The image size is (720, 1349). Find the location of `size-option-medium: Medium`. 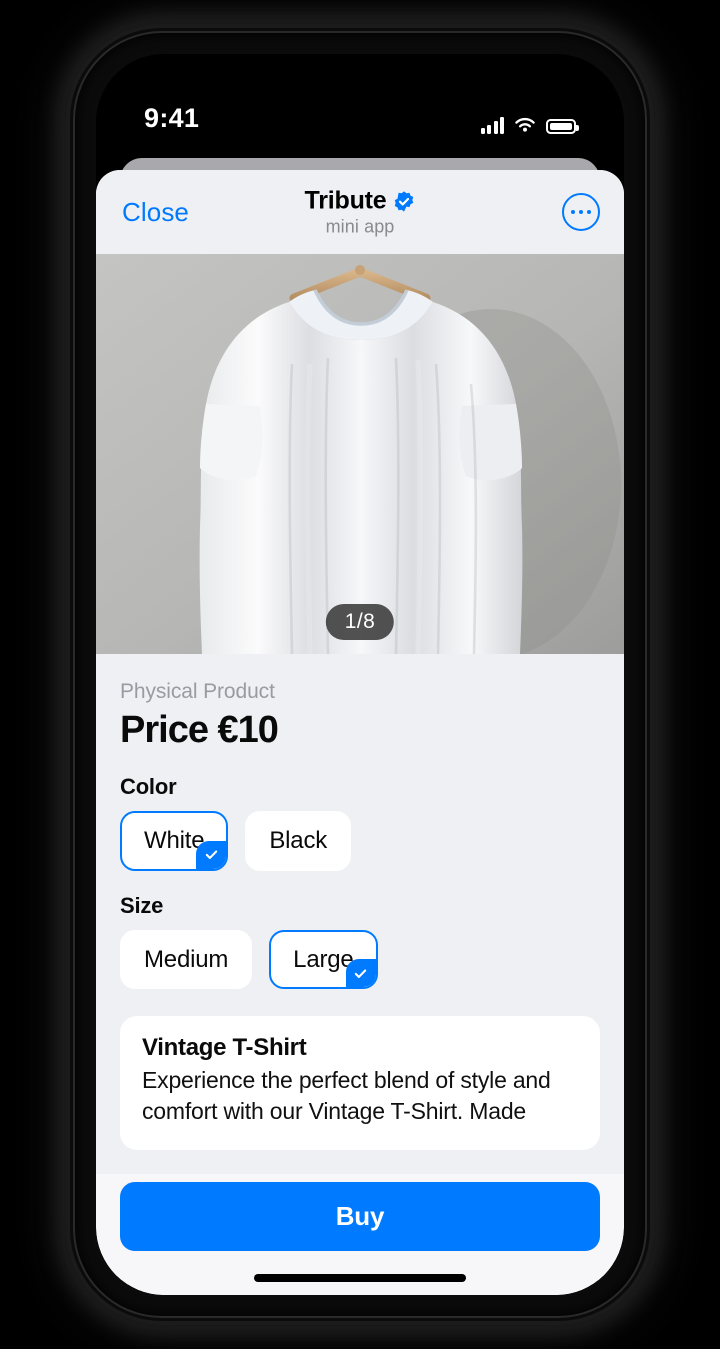

size-option-medium: Medium is located at coordinates (186, 959).